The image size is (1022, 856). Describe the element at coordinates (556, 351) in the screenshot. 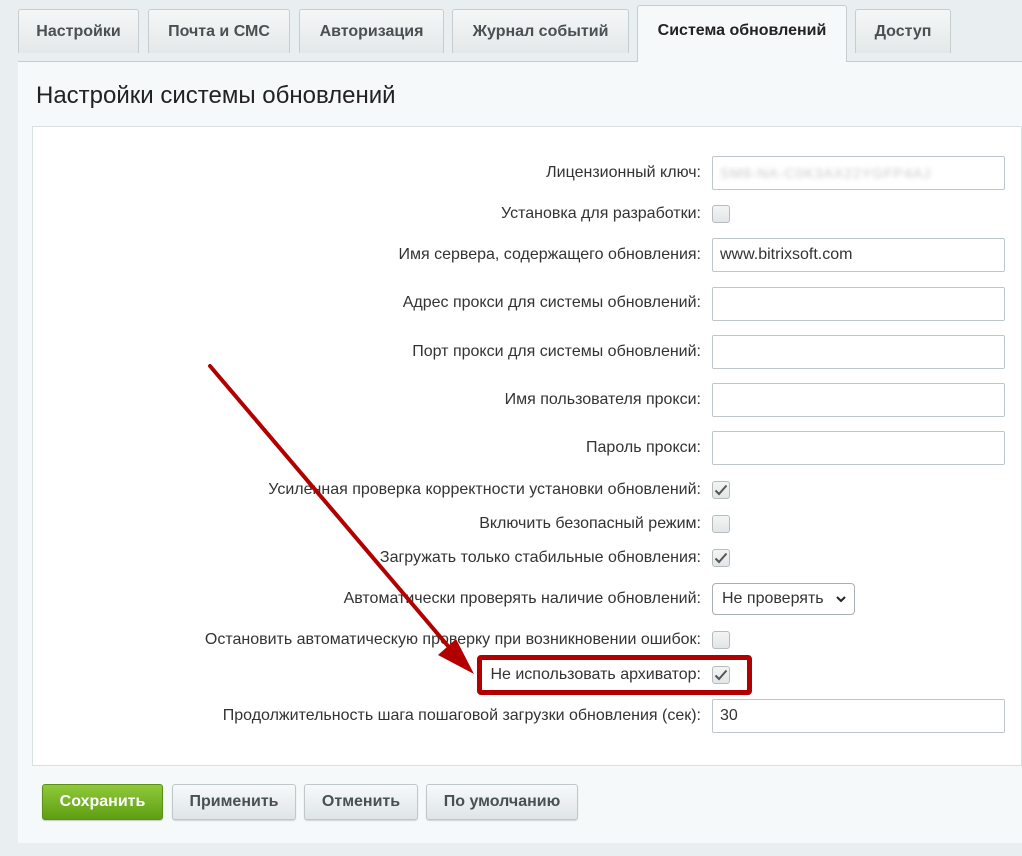

I see `proxy-port-label: Порт прокси для системы обновлений:` at that location.